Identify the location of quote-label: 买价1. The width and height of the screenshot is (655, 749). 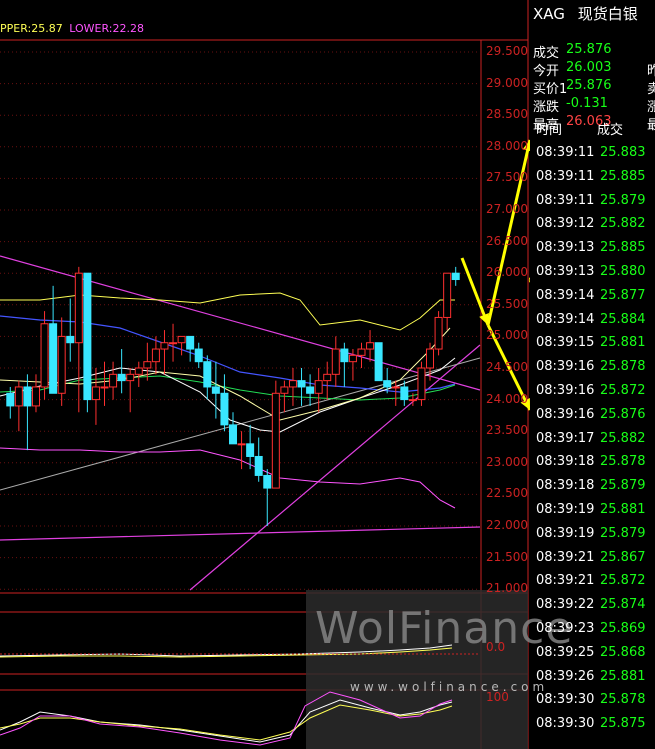
(550, 89).